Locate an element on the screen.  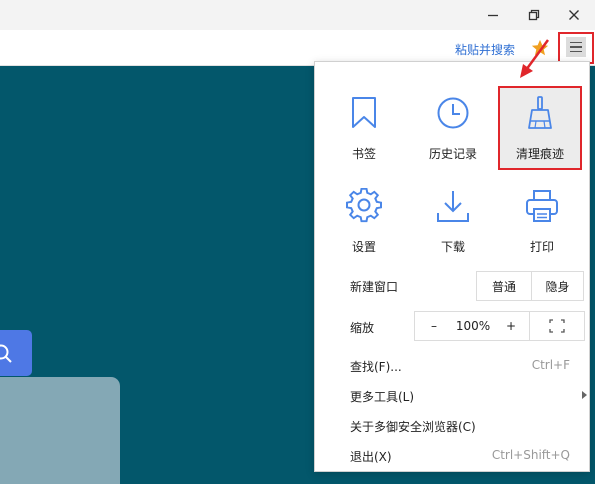
menu-tile-label: 历史记录 is located at coordinates (452, 154).